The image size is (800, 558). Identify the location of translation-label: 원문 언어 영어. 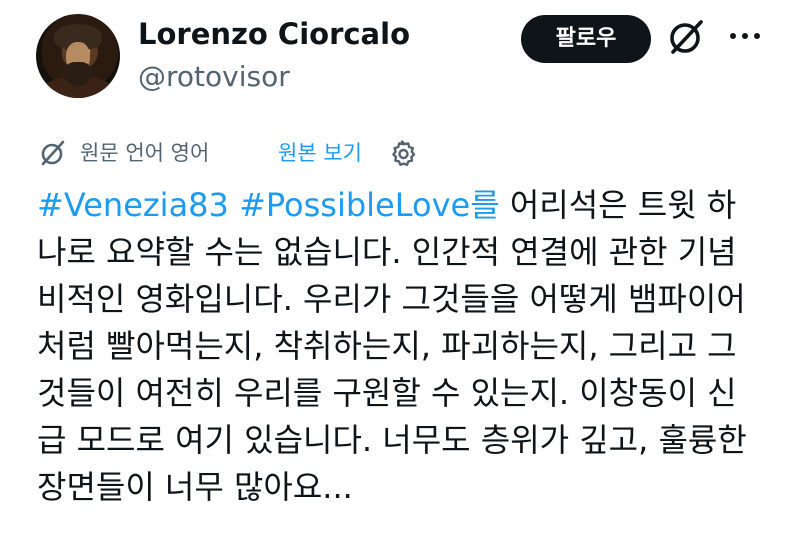
(145, 153).